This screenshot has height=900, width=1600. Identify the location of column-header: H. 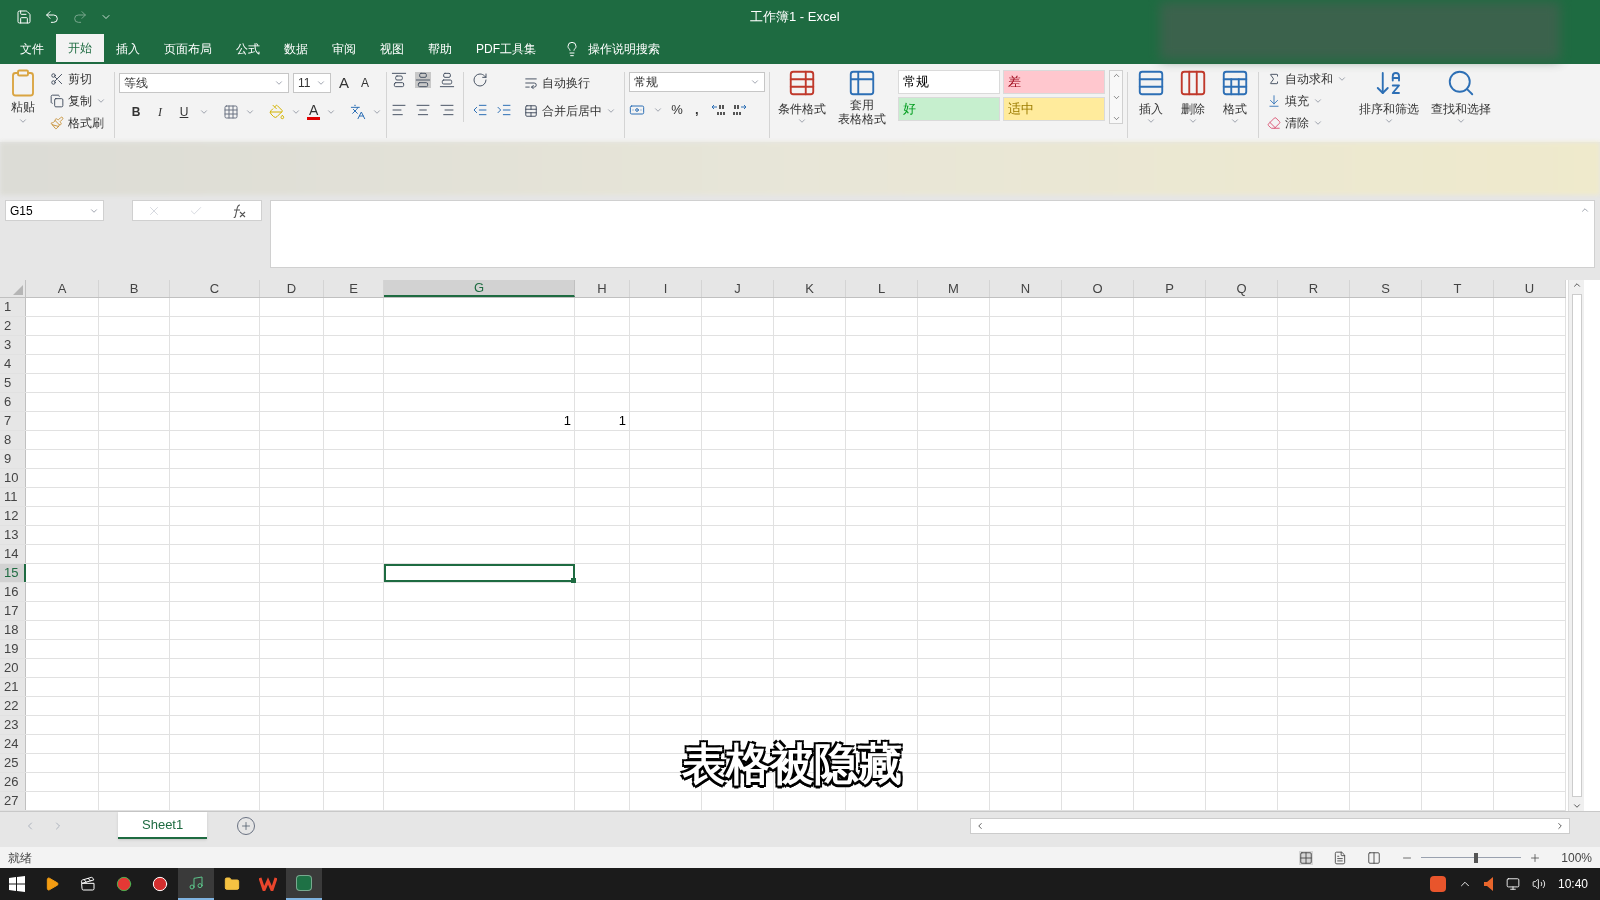
(602, 288).